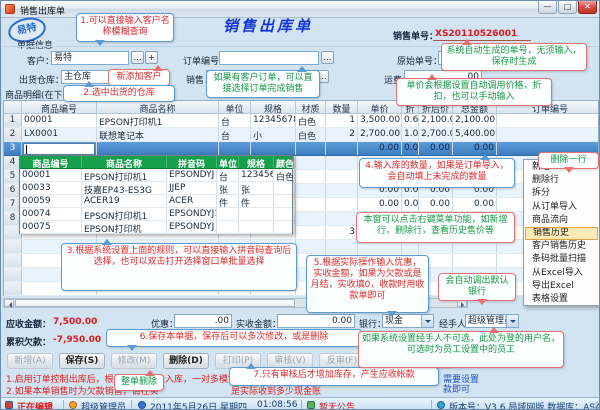 The image size is (600, 410). I want to click on dropdown-cell: 白色, so click(284, 175).